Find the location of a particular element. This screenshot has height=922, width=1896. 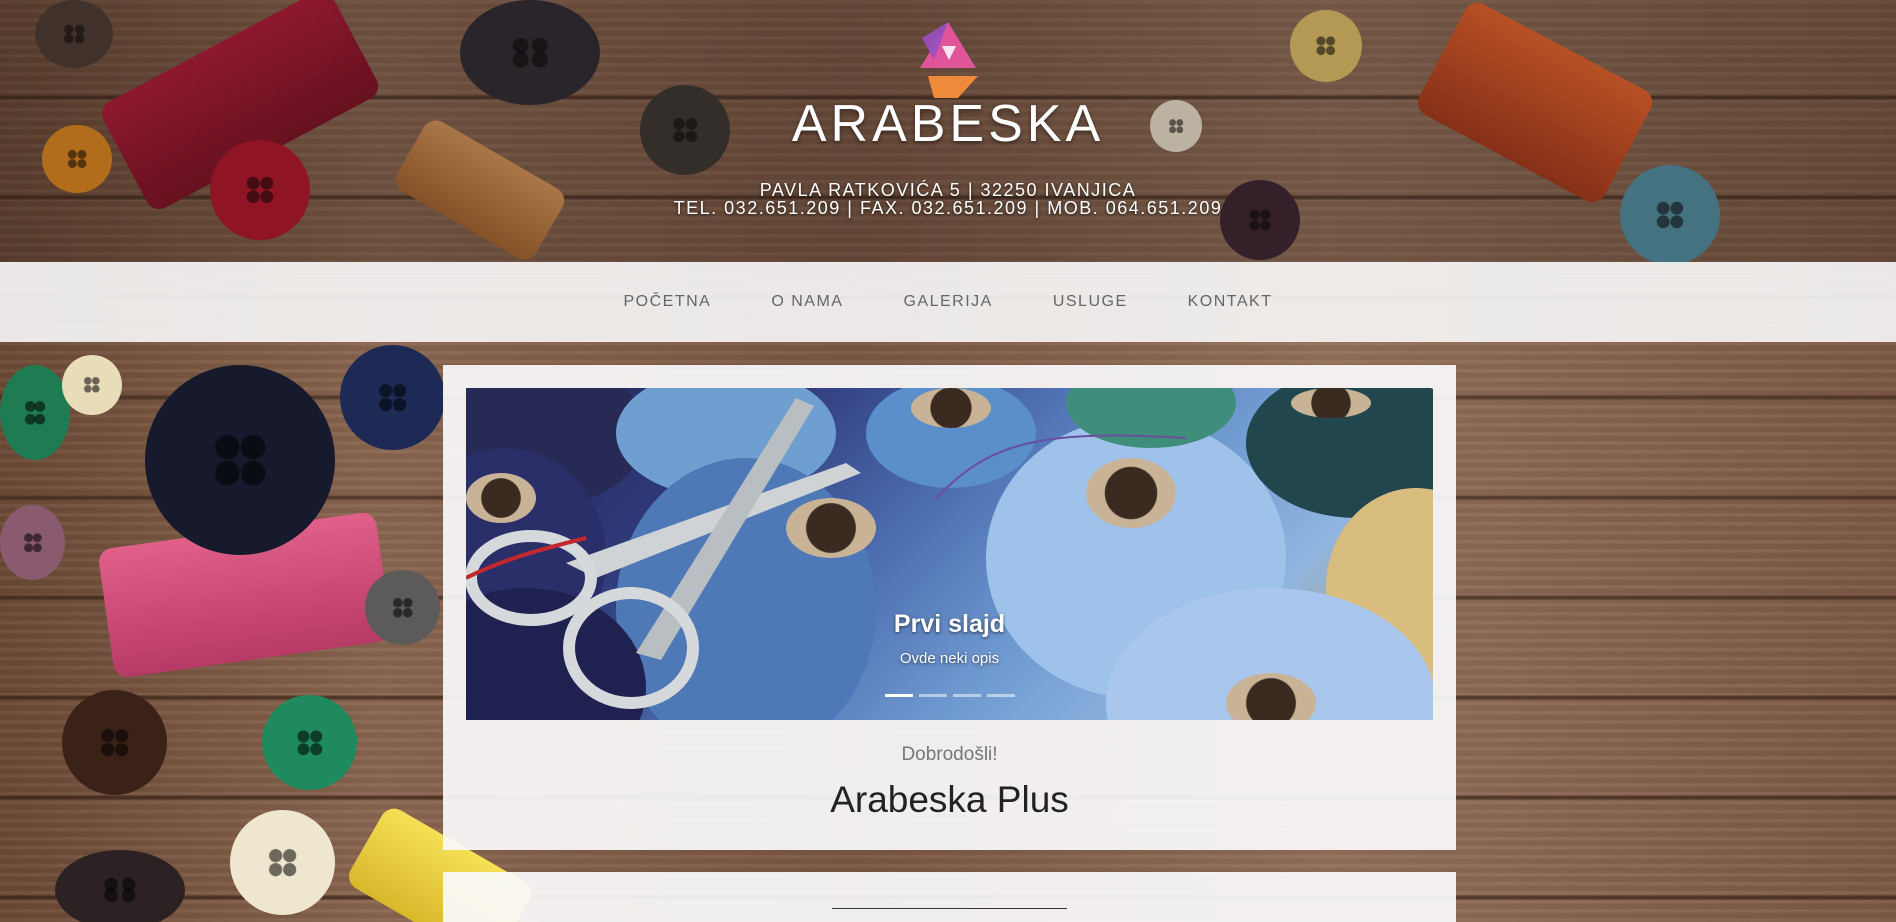

scissors-image is located at coordinates (826, 553).